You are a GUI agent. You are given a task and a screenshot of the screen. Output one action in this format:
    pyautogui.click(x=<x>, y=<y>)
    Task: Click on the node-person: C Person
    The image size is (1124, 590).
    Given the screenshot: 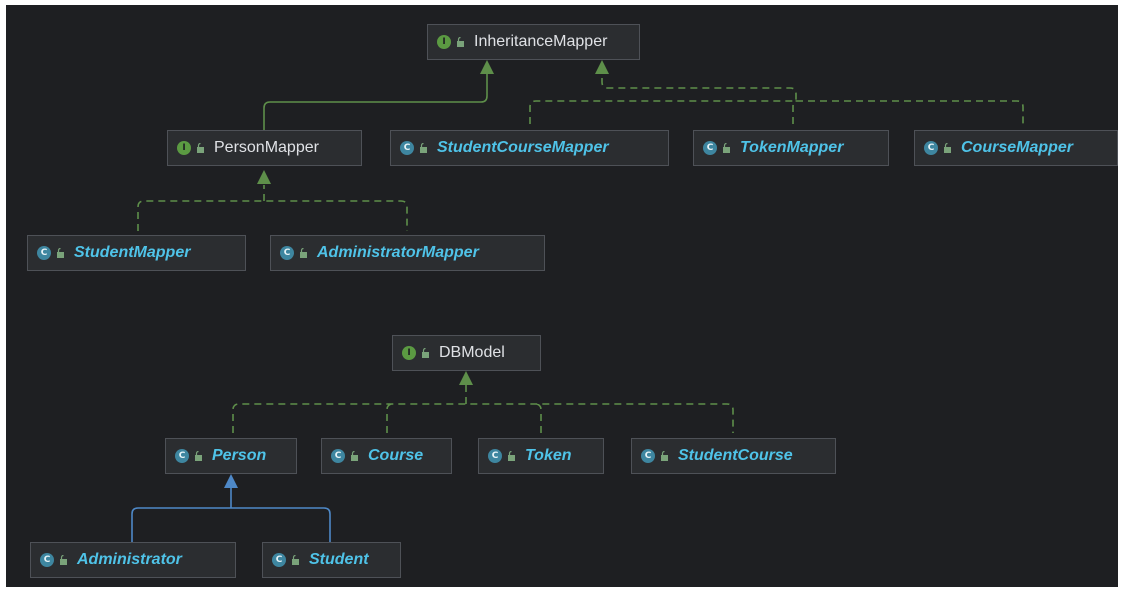 What is the action you would take?
    pyautogui.click(x=231, y=456)
    